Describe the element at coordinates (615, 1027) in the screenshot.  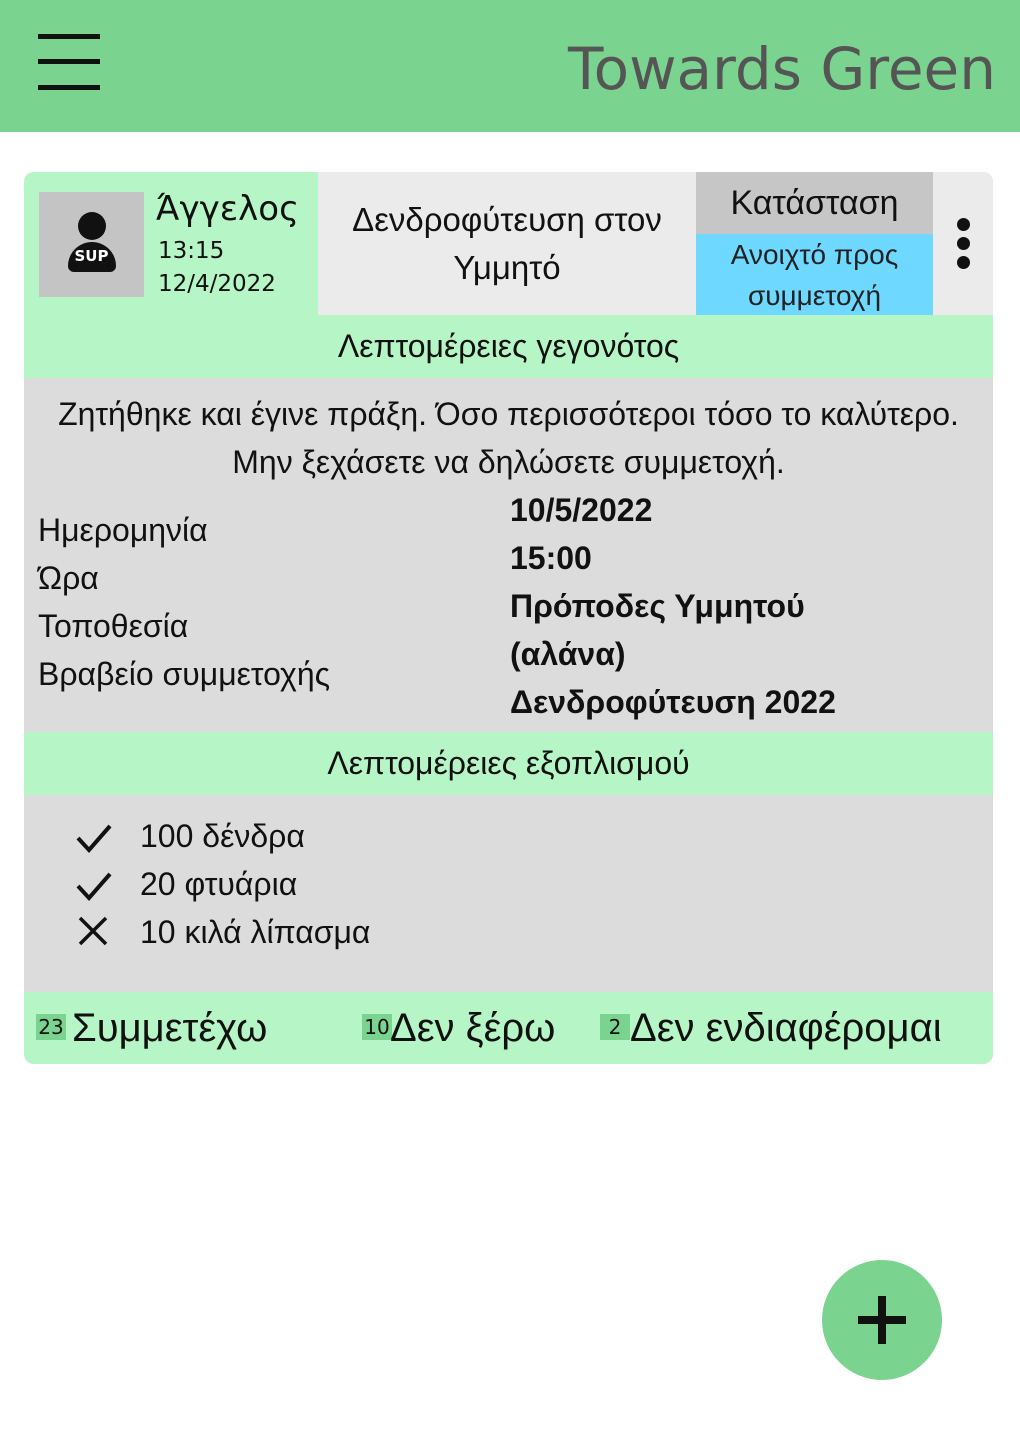
I see `not-going-count: 2` at that location.